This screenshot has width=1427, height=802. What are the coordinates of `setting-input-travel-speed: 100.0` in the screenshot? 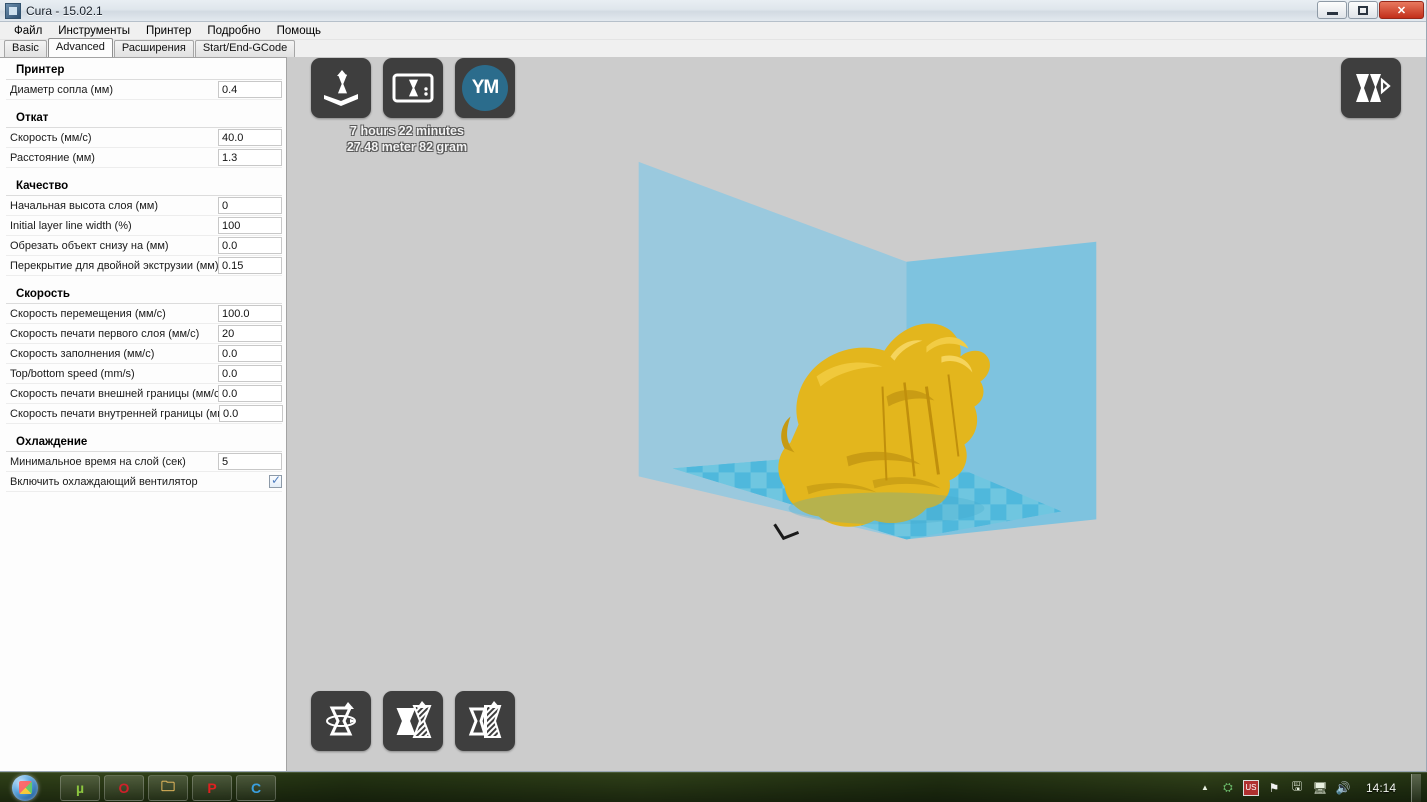 It's located at (250, 313).